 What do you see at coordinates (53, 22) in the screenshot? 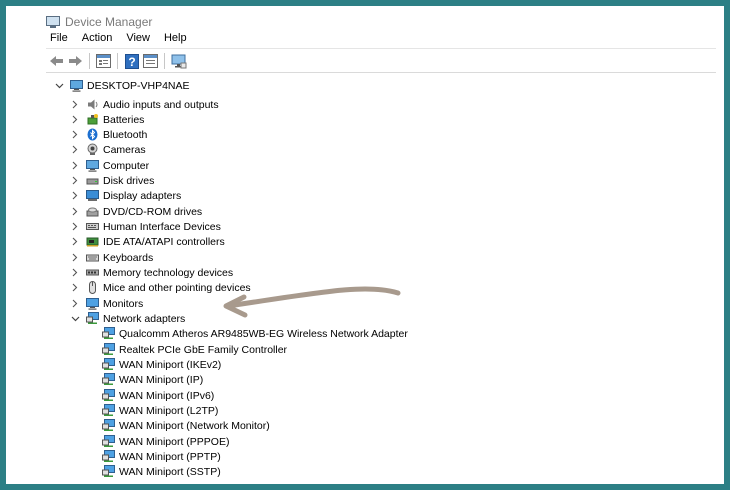
I see `device-manager-app-icon` at bounding box center [53, 22].